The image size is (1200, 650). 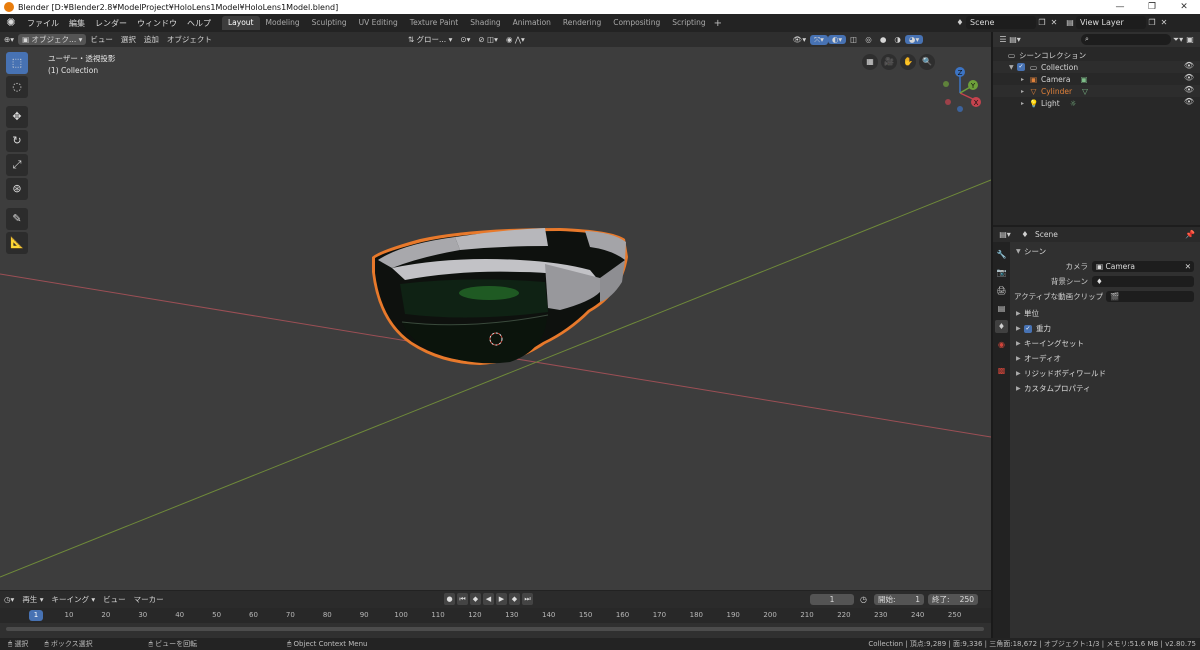 What do you see at coordinates (1105, 358) in the screenshot?
I see `audio-panel-header: ▶ オーディオ` at bounding box center [1105, 358].